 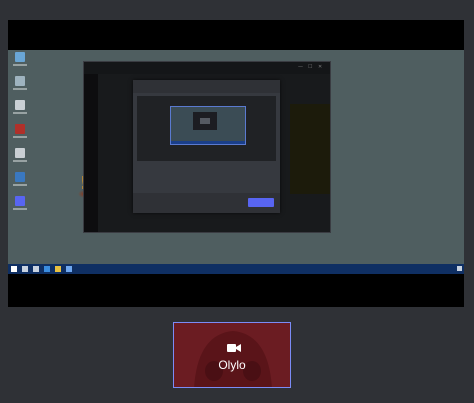 I want to click on participant-tile: Olylo, so click(x=232, y=355).